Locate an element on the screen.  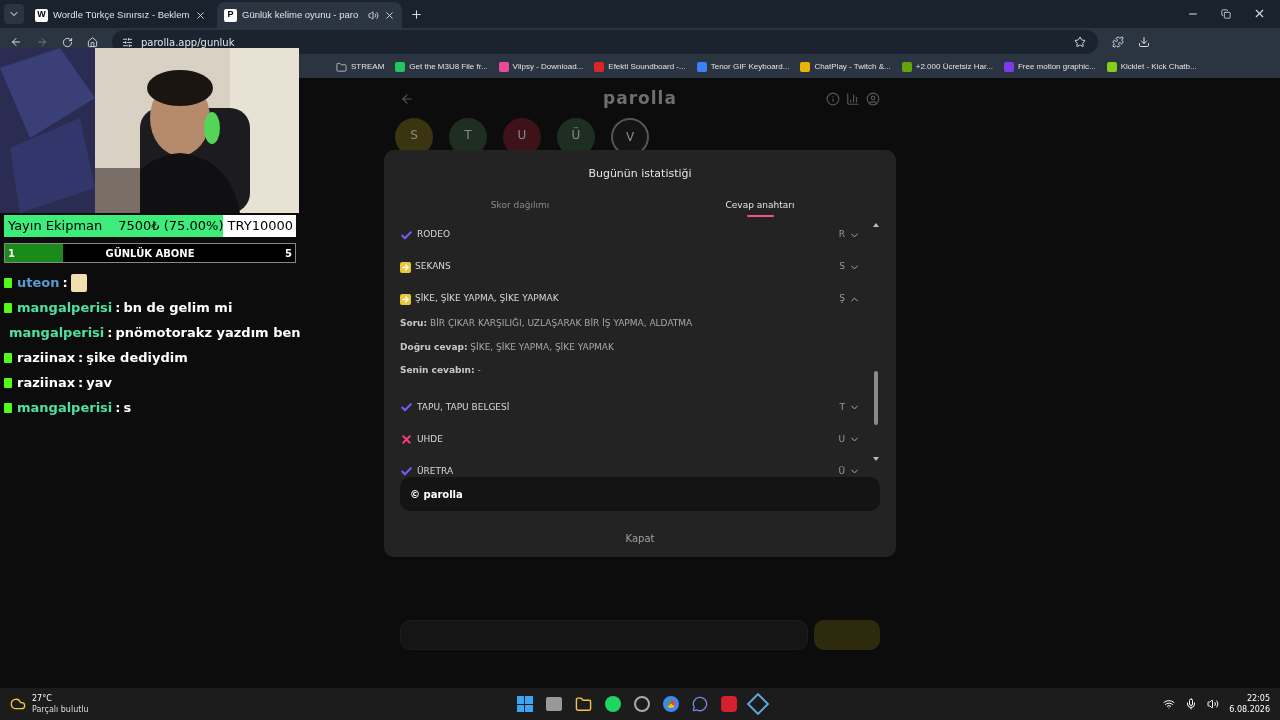
close-button: Kapat is located at coordinates (640, 538).